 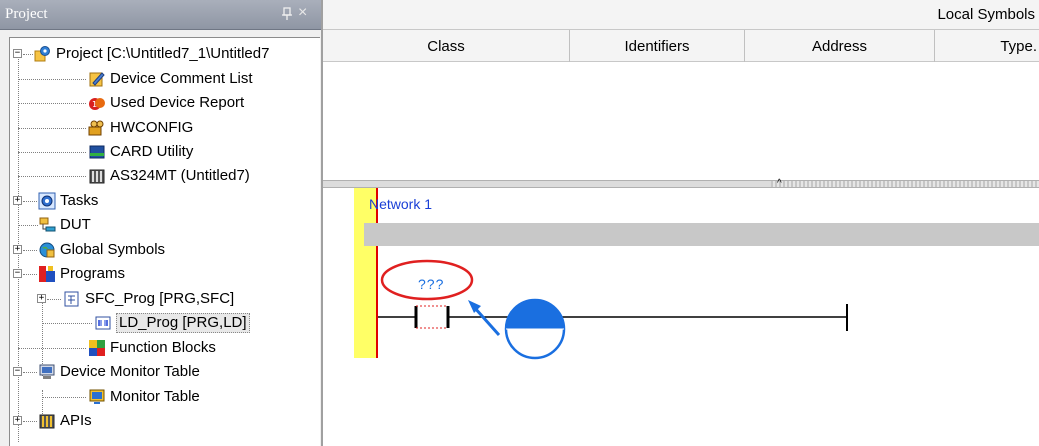 I want to click on tree-item-label: Monitor Table, so click(x=155, y=396).